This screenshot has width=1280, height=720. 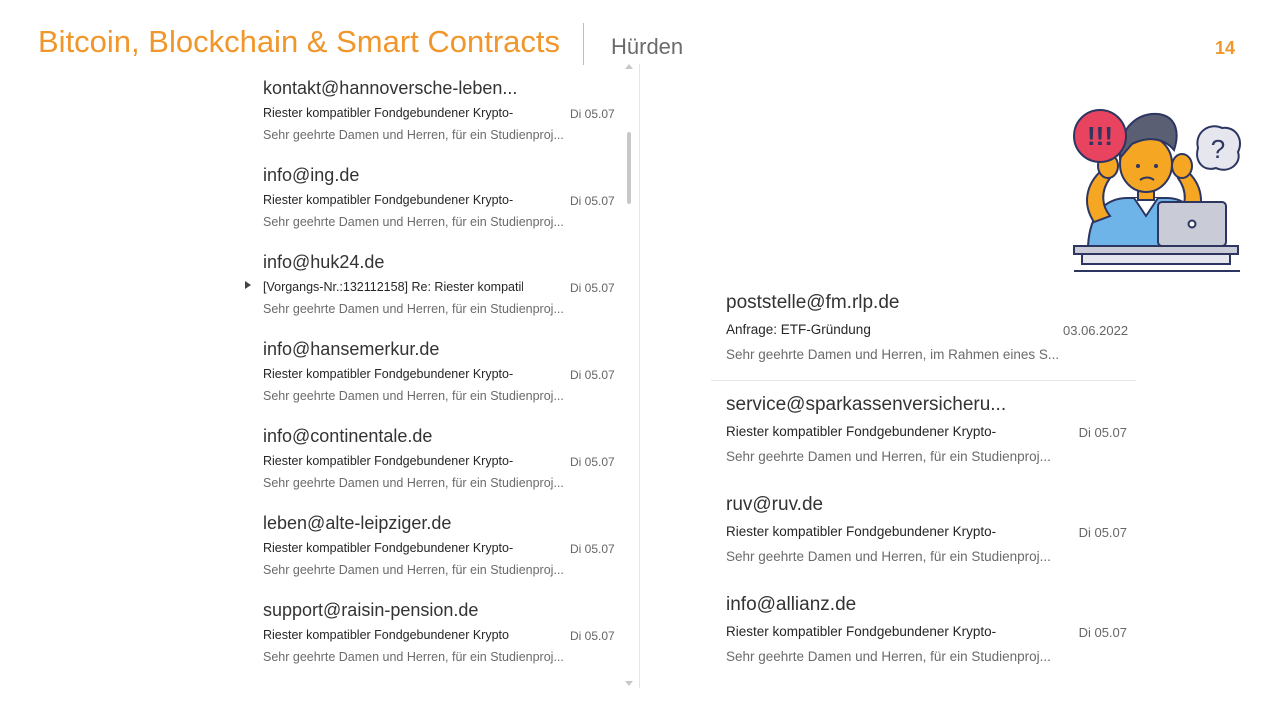 I want to click on desk-icon, so click(x=1156, y=250).